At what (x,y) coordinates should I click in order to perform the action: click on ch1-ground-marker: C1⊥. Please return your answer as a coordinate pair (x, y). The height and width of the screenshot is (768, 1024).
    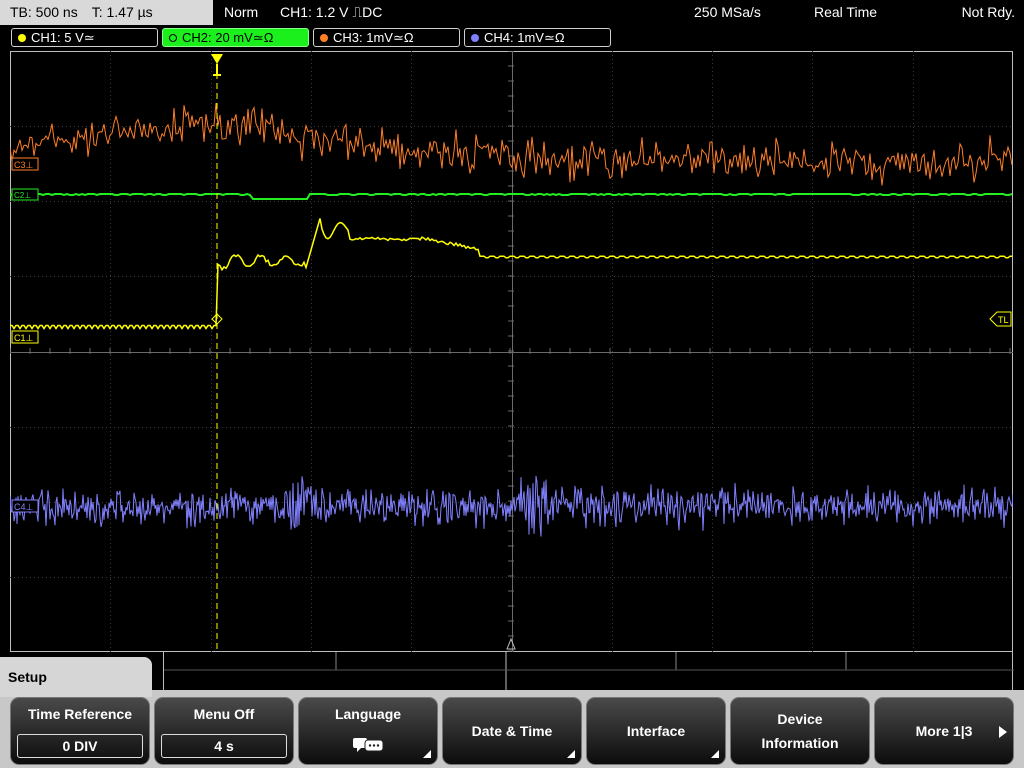
    Looking at the image, I should click on (25, 337).